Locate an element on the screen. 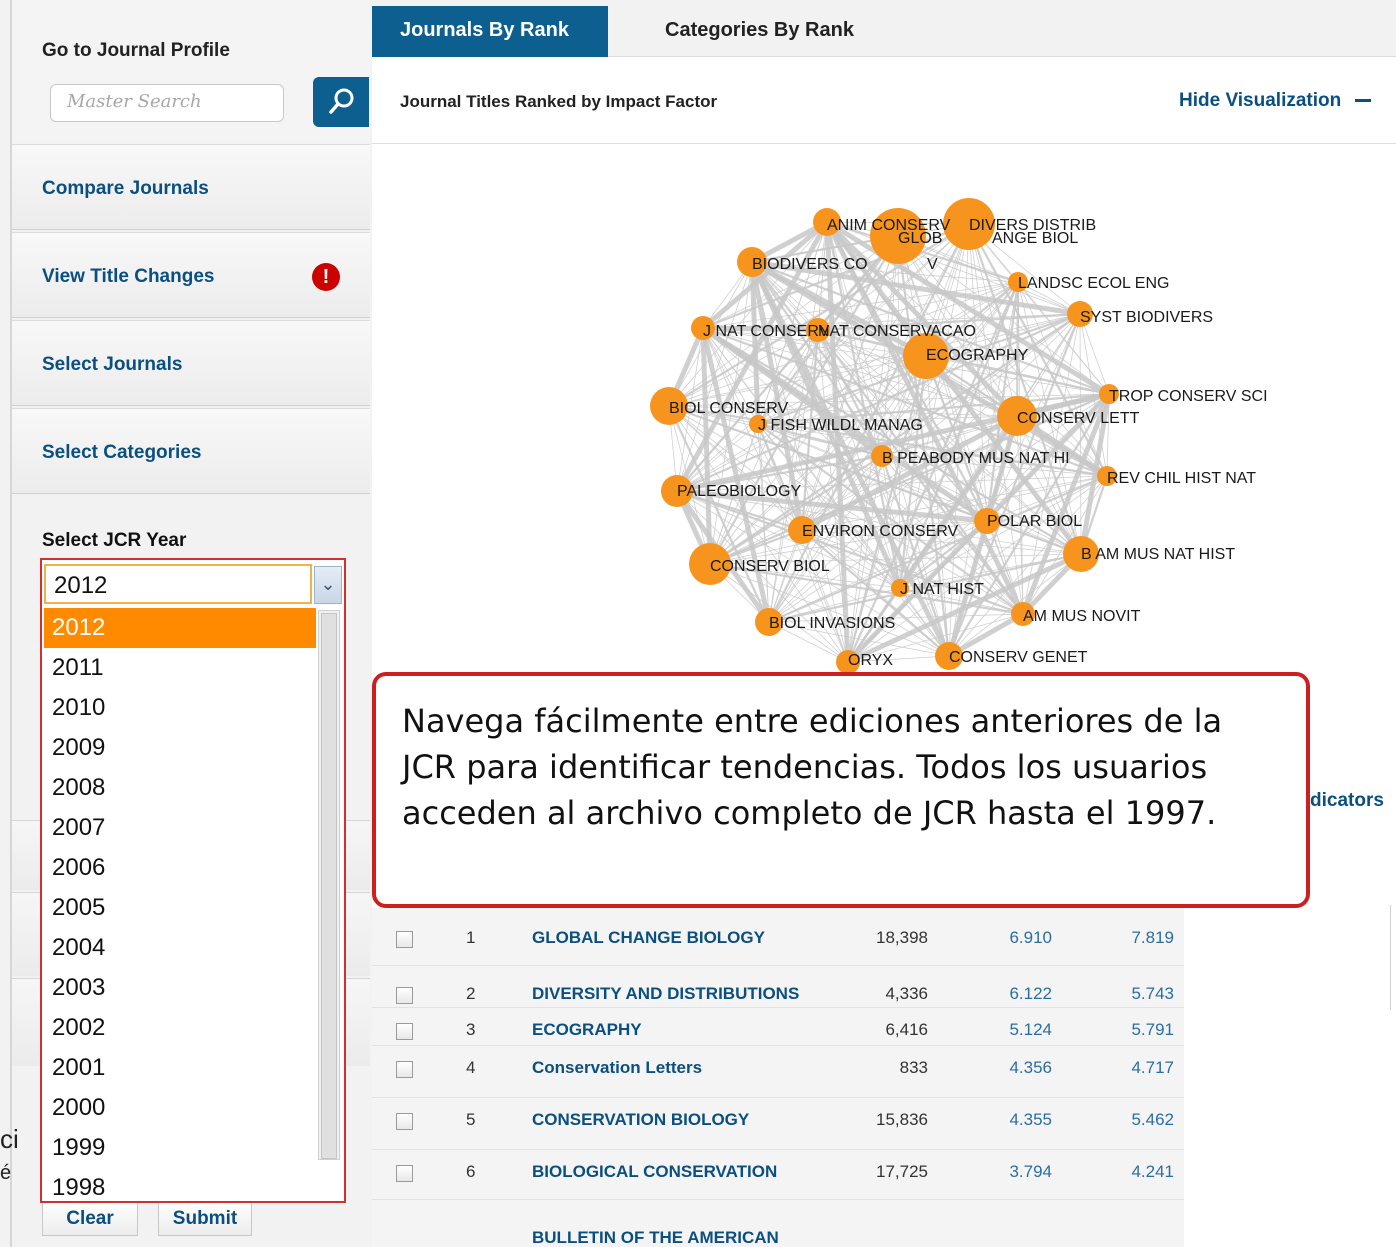 This screenshot has height=1247, width=1396. year-option-2009: 2009 is located at coordinates (180, 748).